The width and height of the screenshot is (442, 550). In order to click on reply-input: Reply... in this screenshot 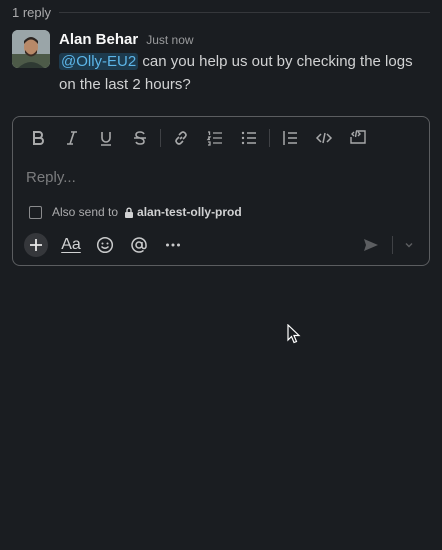, I will do `click(221, 178)`.